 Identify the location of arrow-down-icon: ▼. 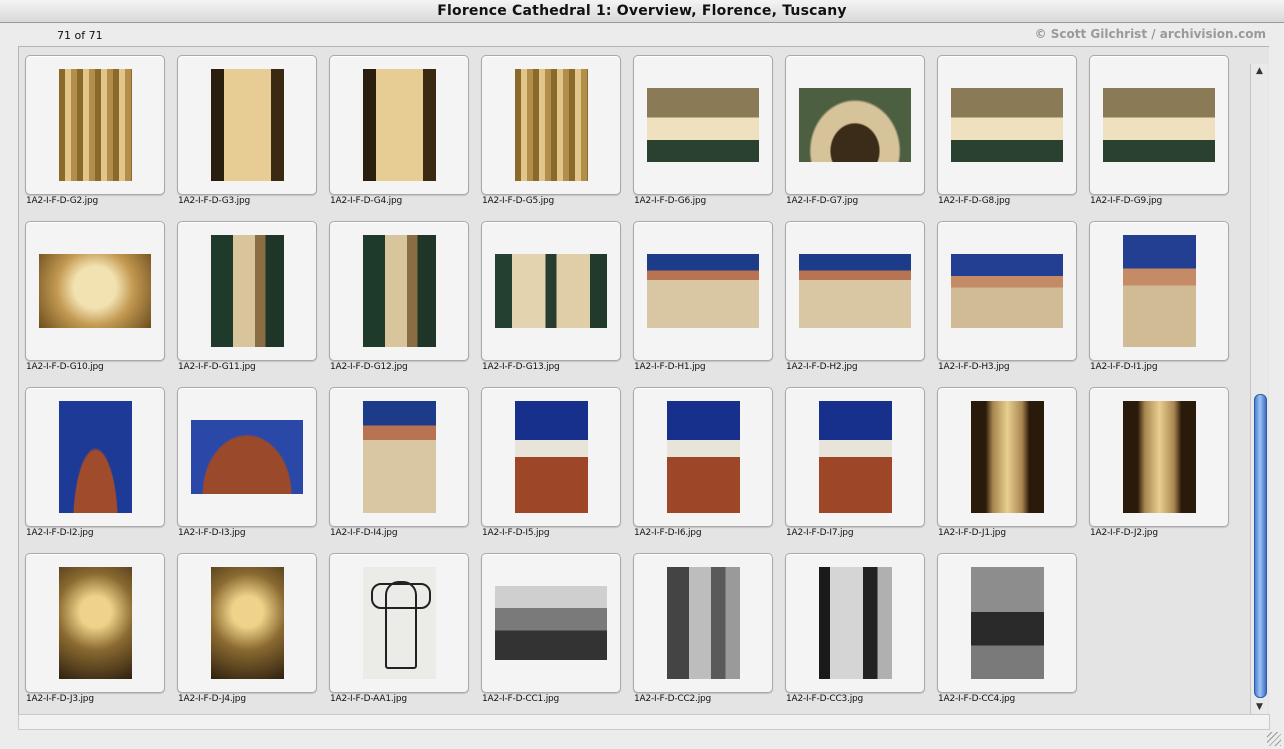
(1259, 707).